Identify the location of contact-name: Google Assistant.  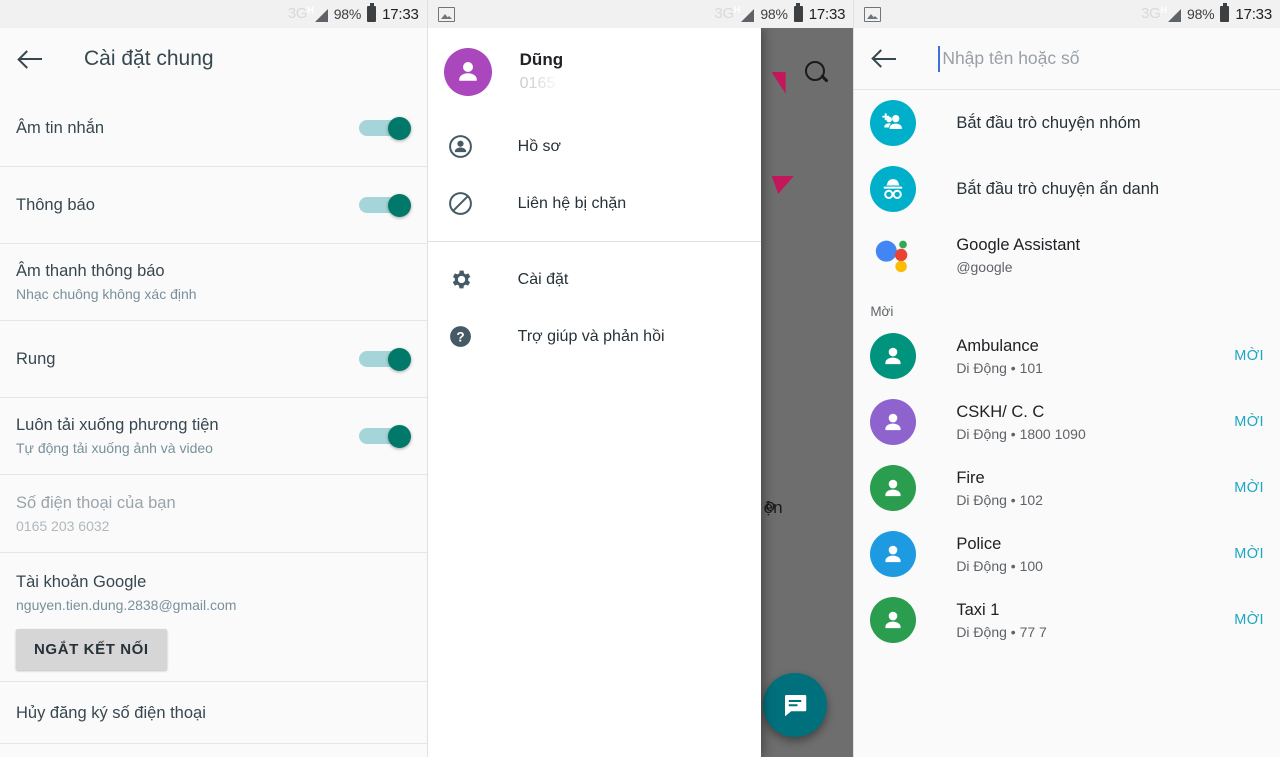
(1018, 244).